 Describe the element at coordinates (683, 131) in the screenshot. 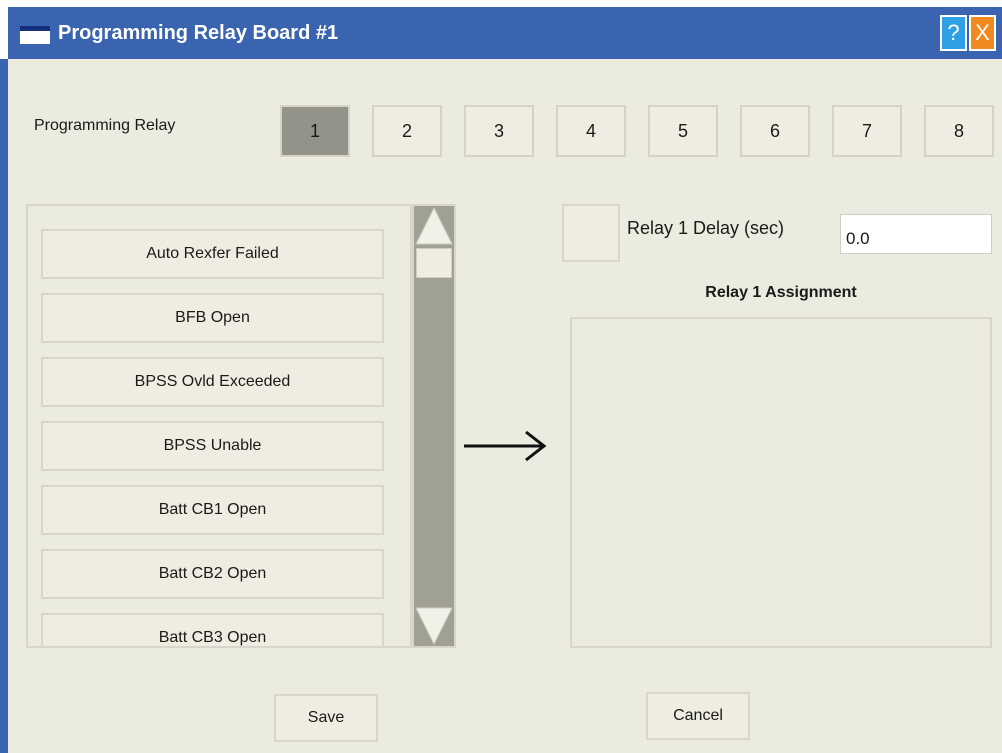

I see `relay-button-5: 5` at that location.